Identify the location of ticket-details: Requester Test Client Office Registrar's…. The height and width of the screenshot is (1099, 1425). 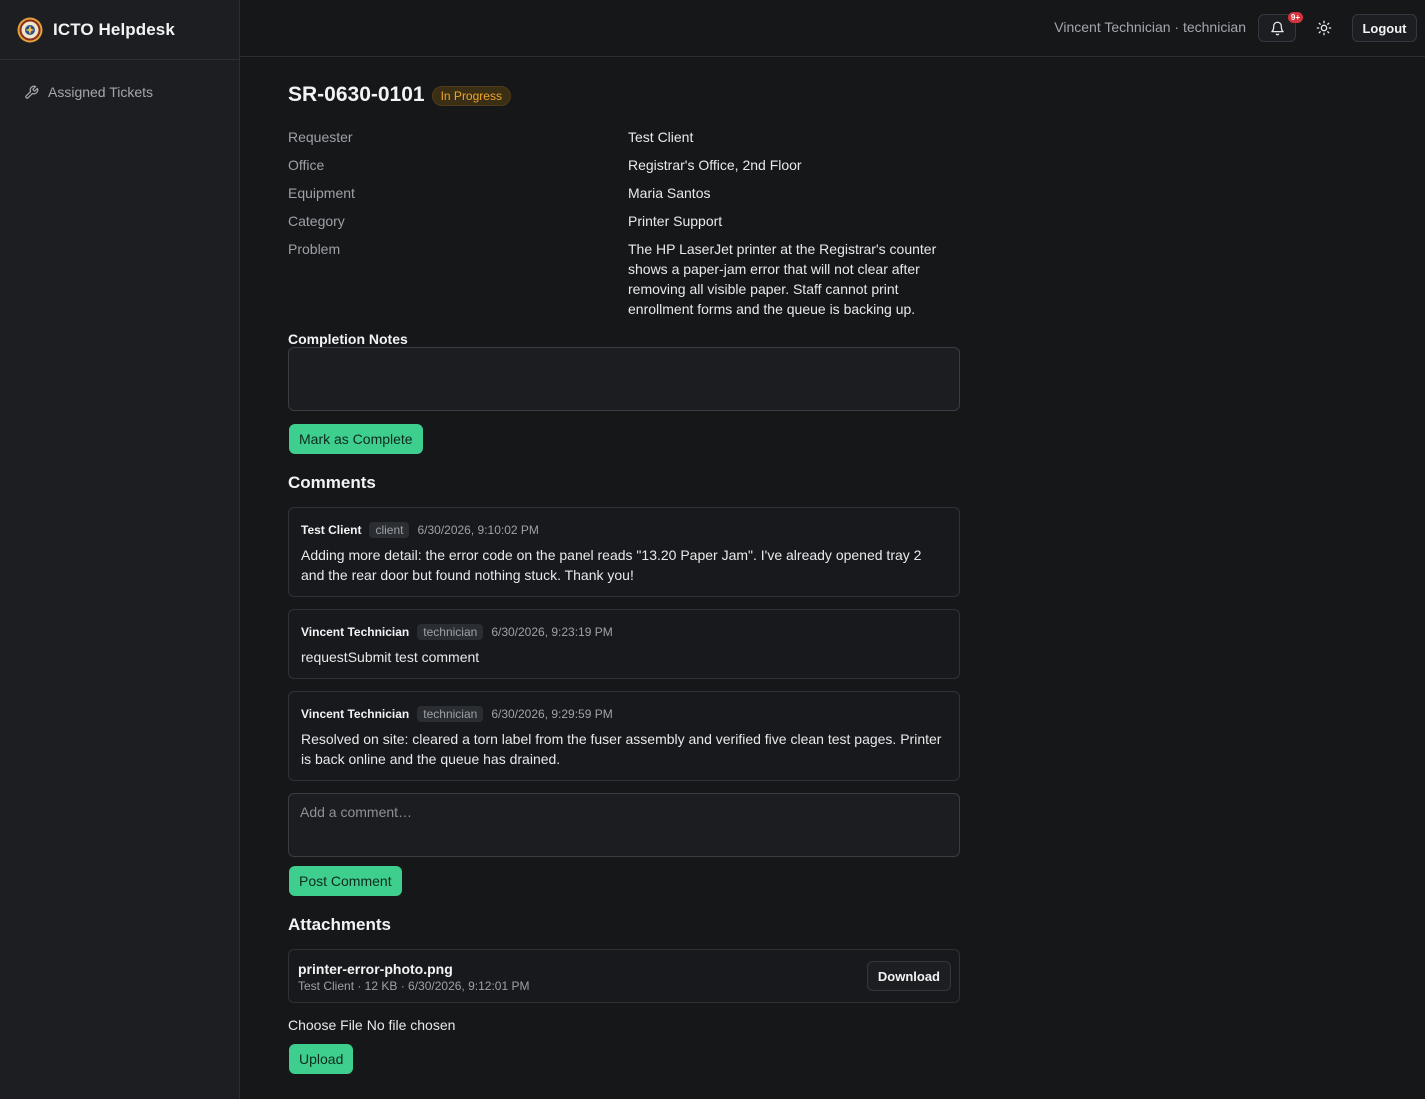
(624, 227).